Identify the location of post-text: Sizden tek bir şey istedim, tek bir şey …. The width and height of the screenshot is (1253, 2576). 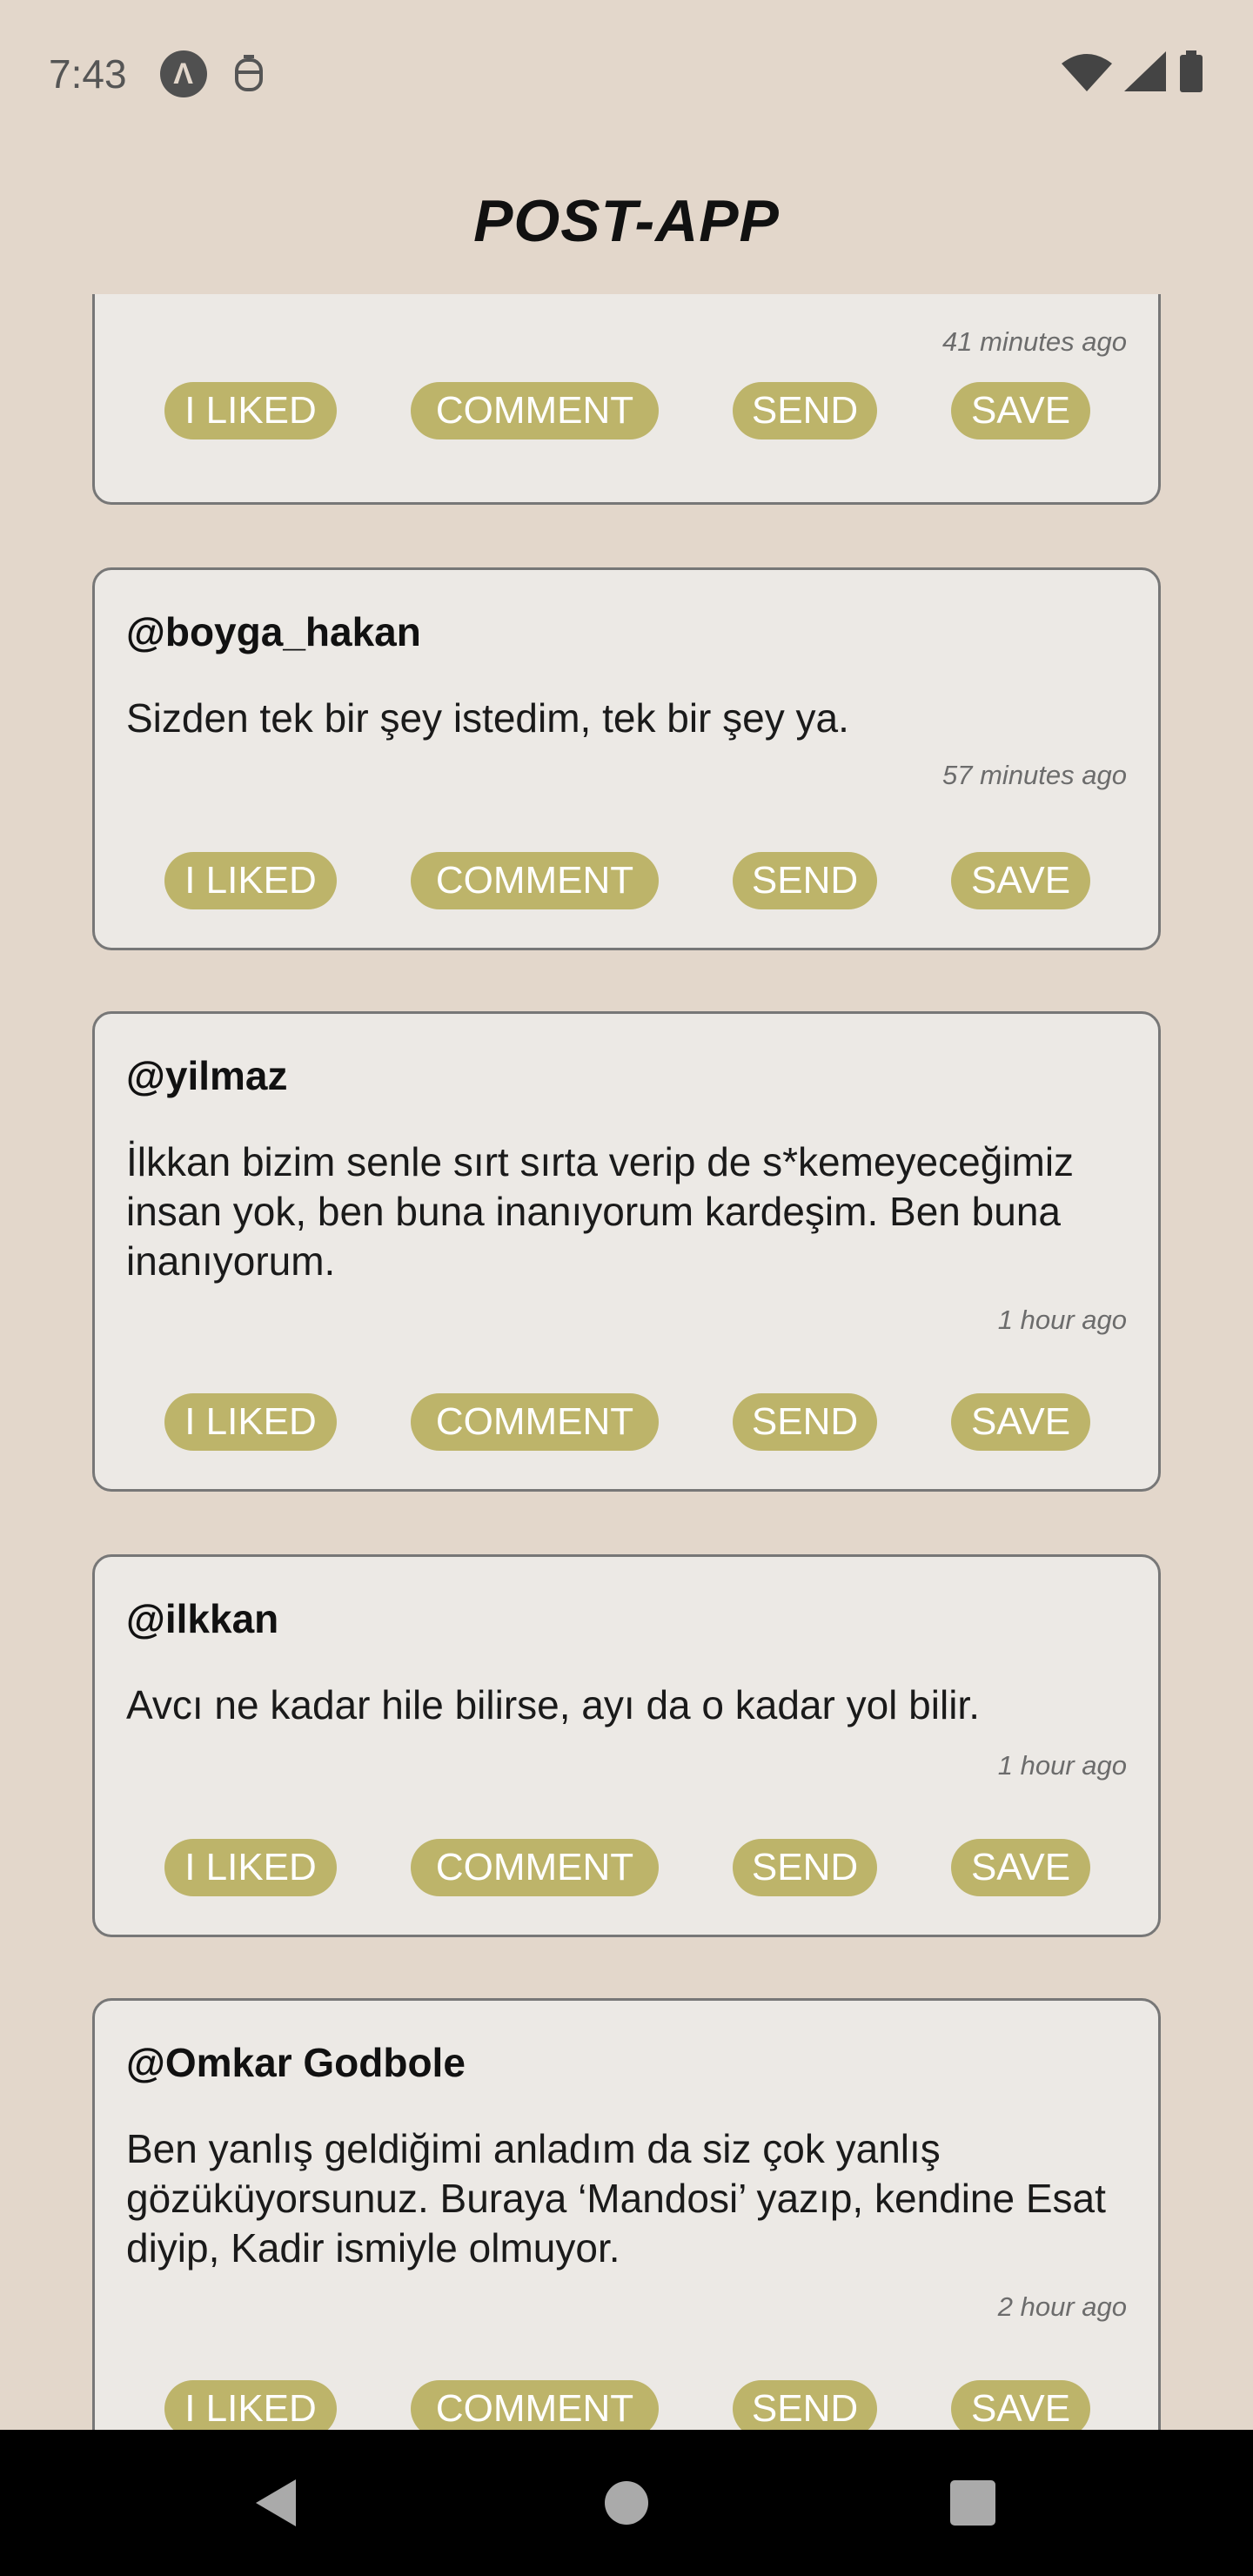
(487, 718).